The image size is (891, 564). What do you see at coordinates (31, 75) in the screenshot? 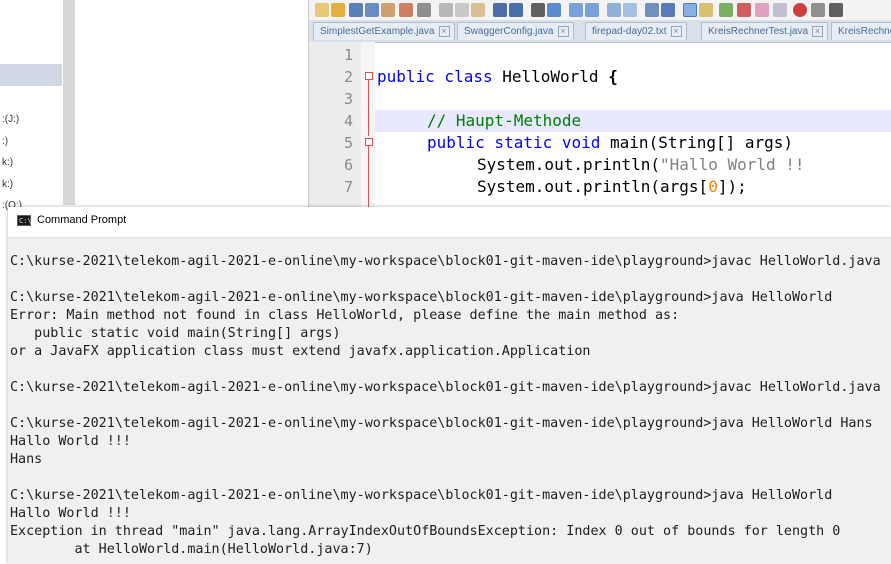
I see `selected-row-highlight` at bounding box center [31, 75].